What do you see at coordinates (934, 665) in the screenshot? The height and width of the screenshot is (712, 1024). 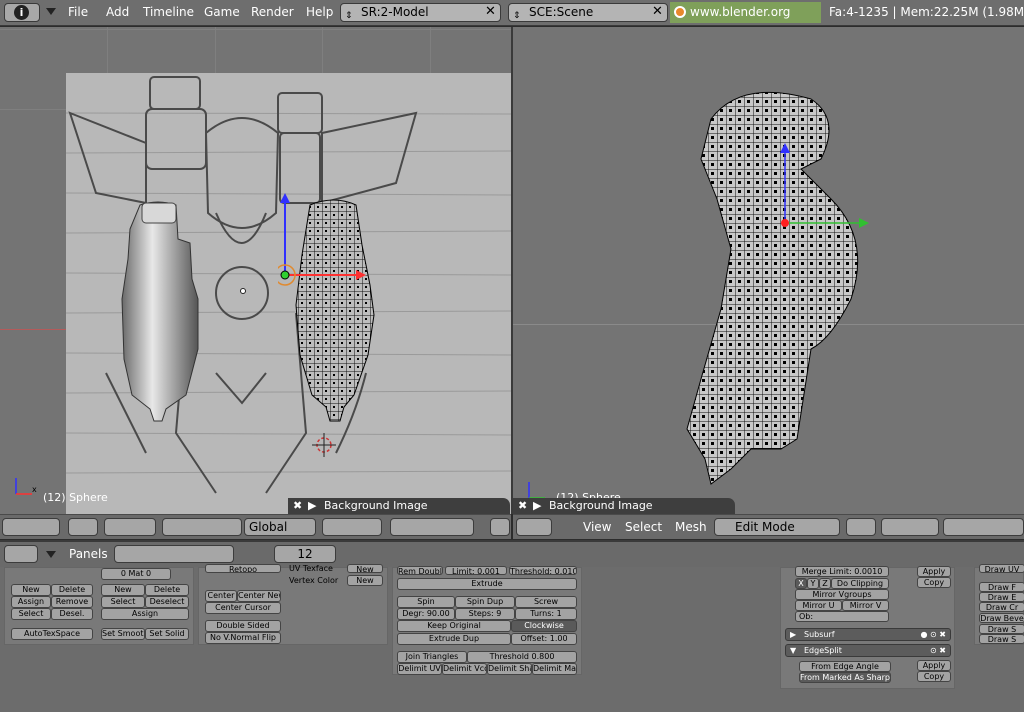 I see `apply-button-2: Apply` at bounding box center [934, 665].